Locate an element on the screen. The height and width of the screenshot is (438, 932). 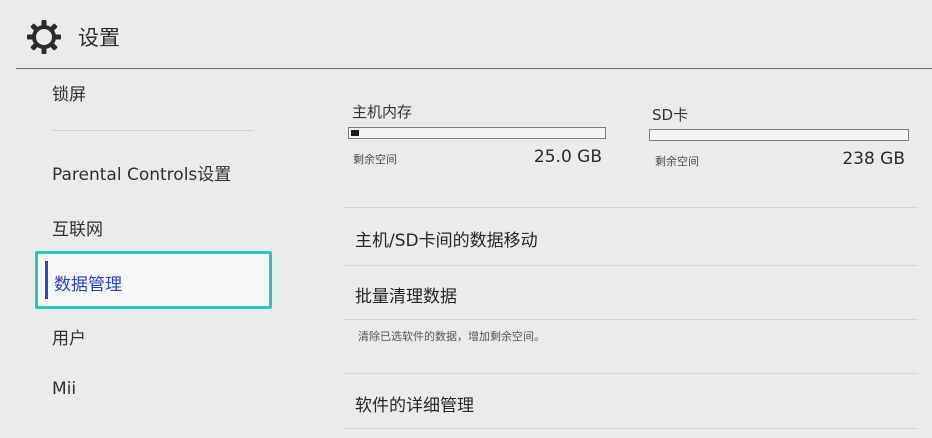
sidebar-item-lock-screen: 锁屏 is located at coordinates (69, 92).